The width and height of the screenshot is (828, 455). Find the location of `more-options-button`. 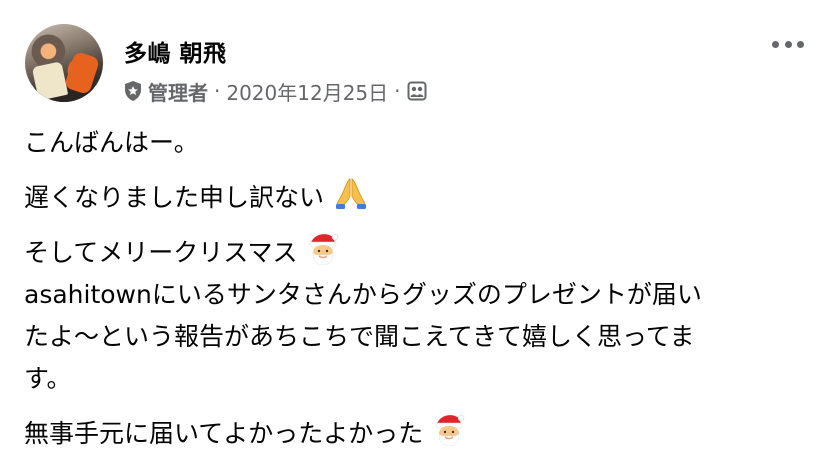

more-options-button is located at coordinates (788, 44).